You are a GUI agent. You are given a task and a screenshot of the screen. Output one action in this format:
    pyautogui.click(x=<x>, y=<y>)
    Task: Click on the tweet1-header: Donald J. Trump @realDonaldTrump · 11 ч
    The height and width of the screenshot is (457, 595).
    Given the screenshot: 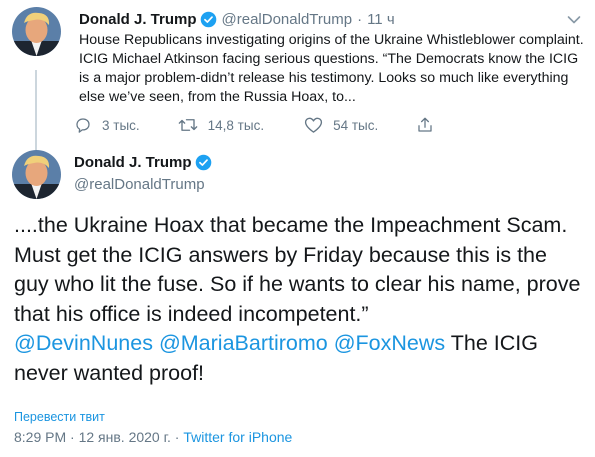 What is the action you would take?
    pyautogui.click(x=237, y=19)
    